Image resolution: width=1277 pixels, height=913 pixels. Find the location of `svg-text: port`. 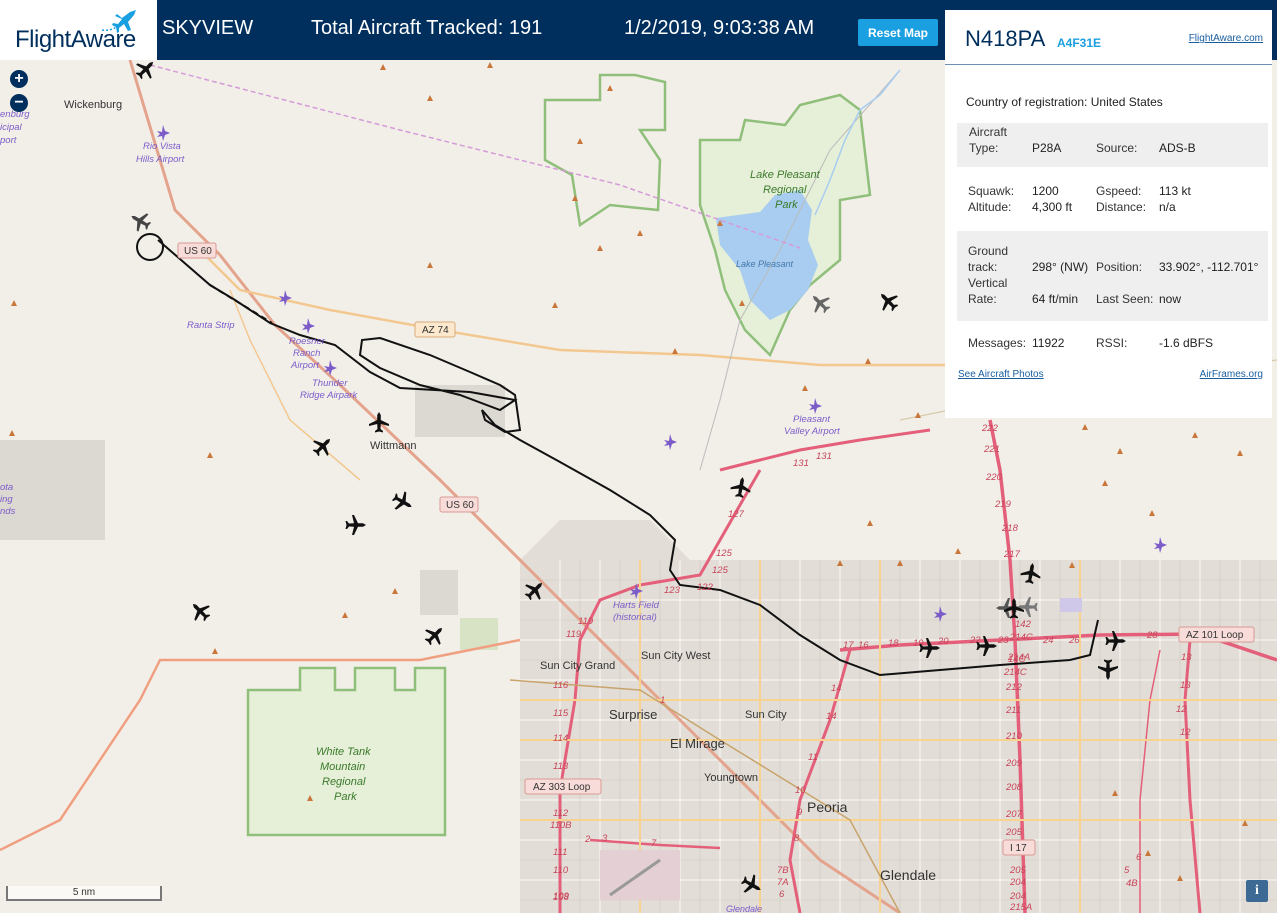

svg-text: port is located at coordinates (8, 140).